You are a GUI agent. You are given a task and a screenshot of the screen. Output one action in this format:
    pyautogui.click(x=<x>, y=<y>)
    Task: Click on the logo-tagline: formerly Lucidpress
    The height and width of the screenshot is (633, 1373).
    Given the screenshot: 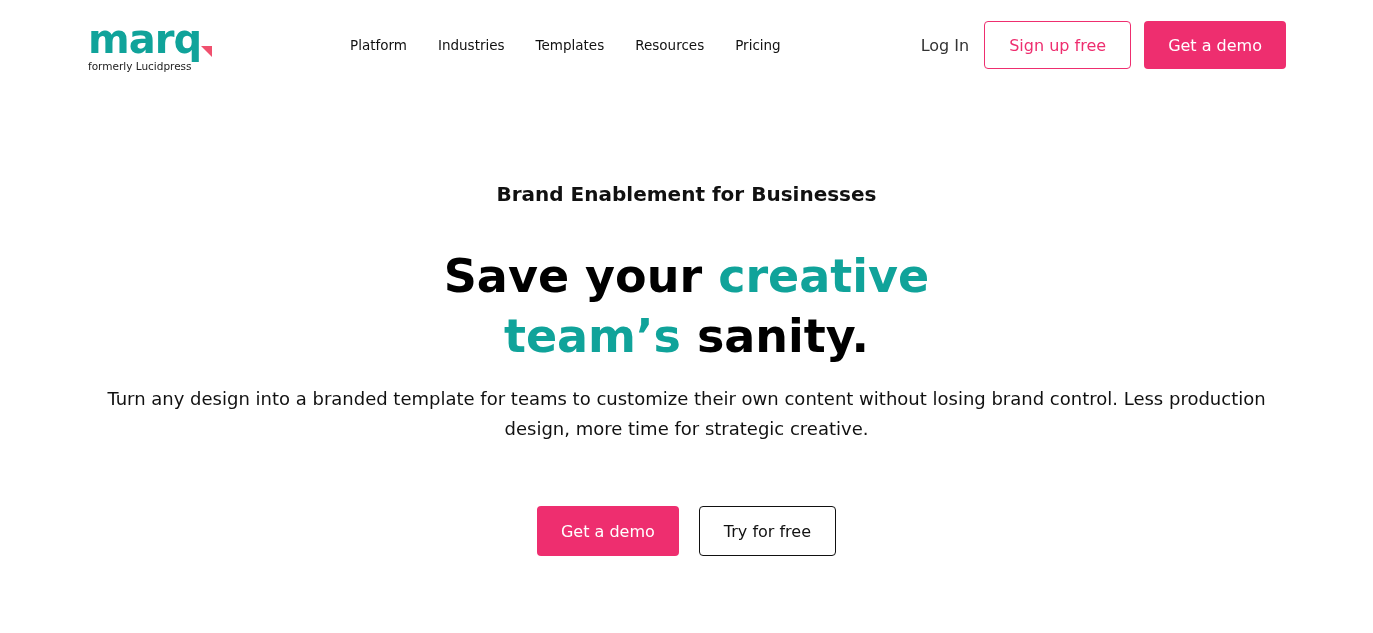 What is the action you would take?
    pyautogui.click(x=140, y=65)
    